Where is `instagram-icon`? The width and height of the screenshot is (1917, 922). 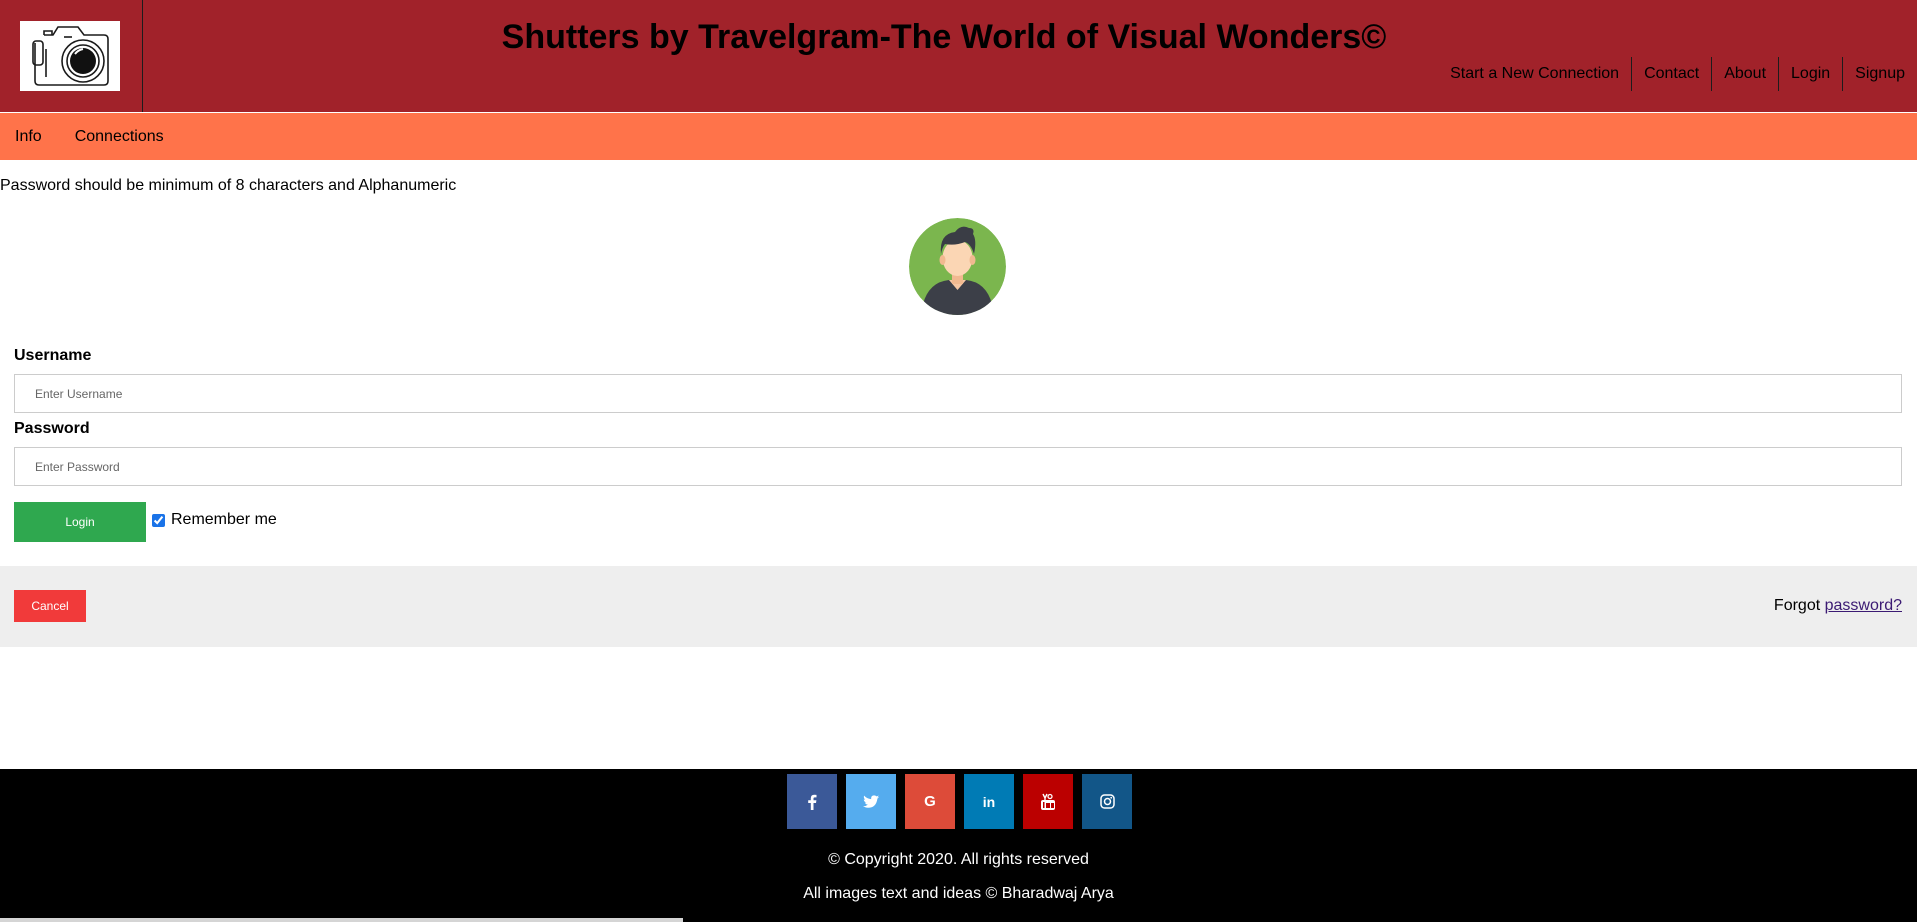 instagram-icon is located at coordinates (1107, 801).